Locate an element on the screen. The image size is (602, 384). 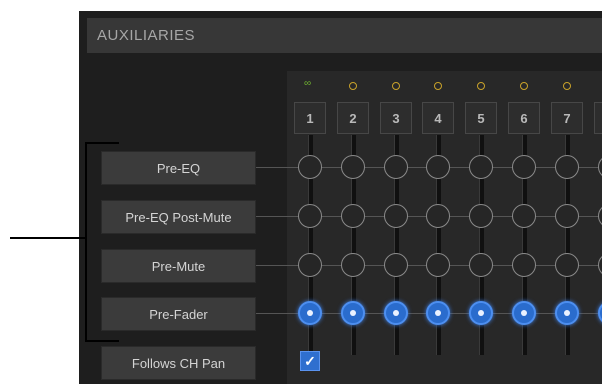
channel-button is located at coordinates (598, 118).